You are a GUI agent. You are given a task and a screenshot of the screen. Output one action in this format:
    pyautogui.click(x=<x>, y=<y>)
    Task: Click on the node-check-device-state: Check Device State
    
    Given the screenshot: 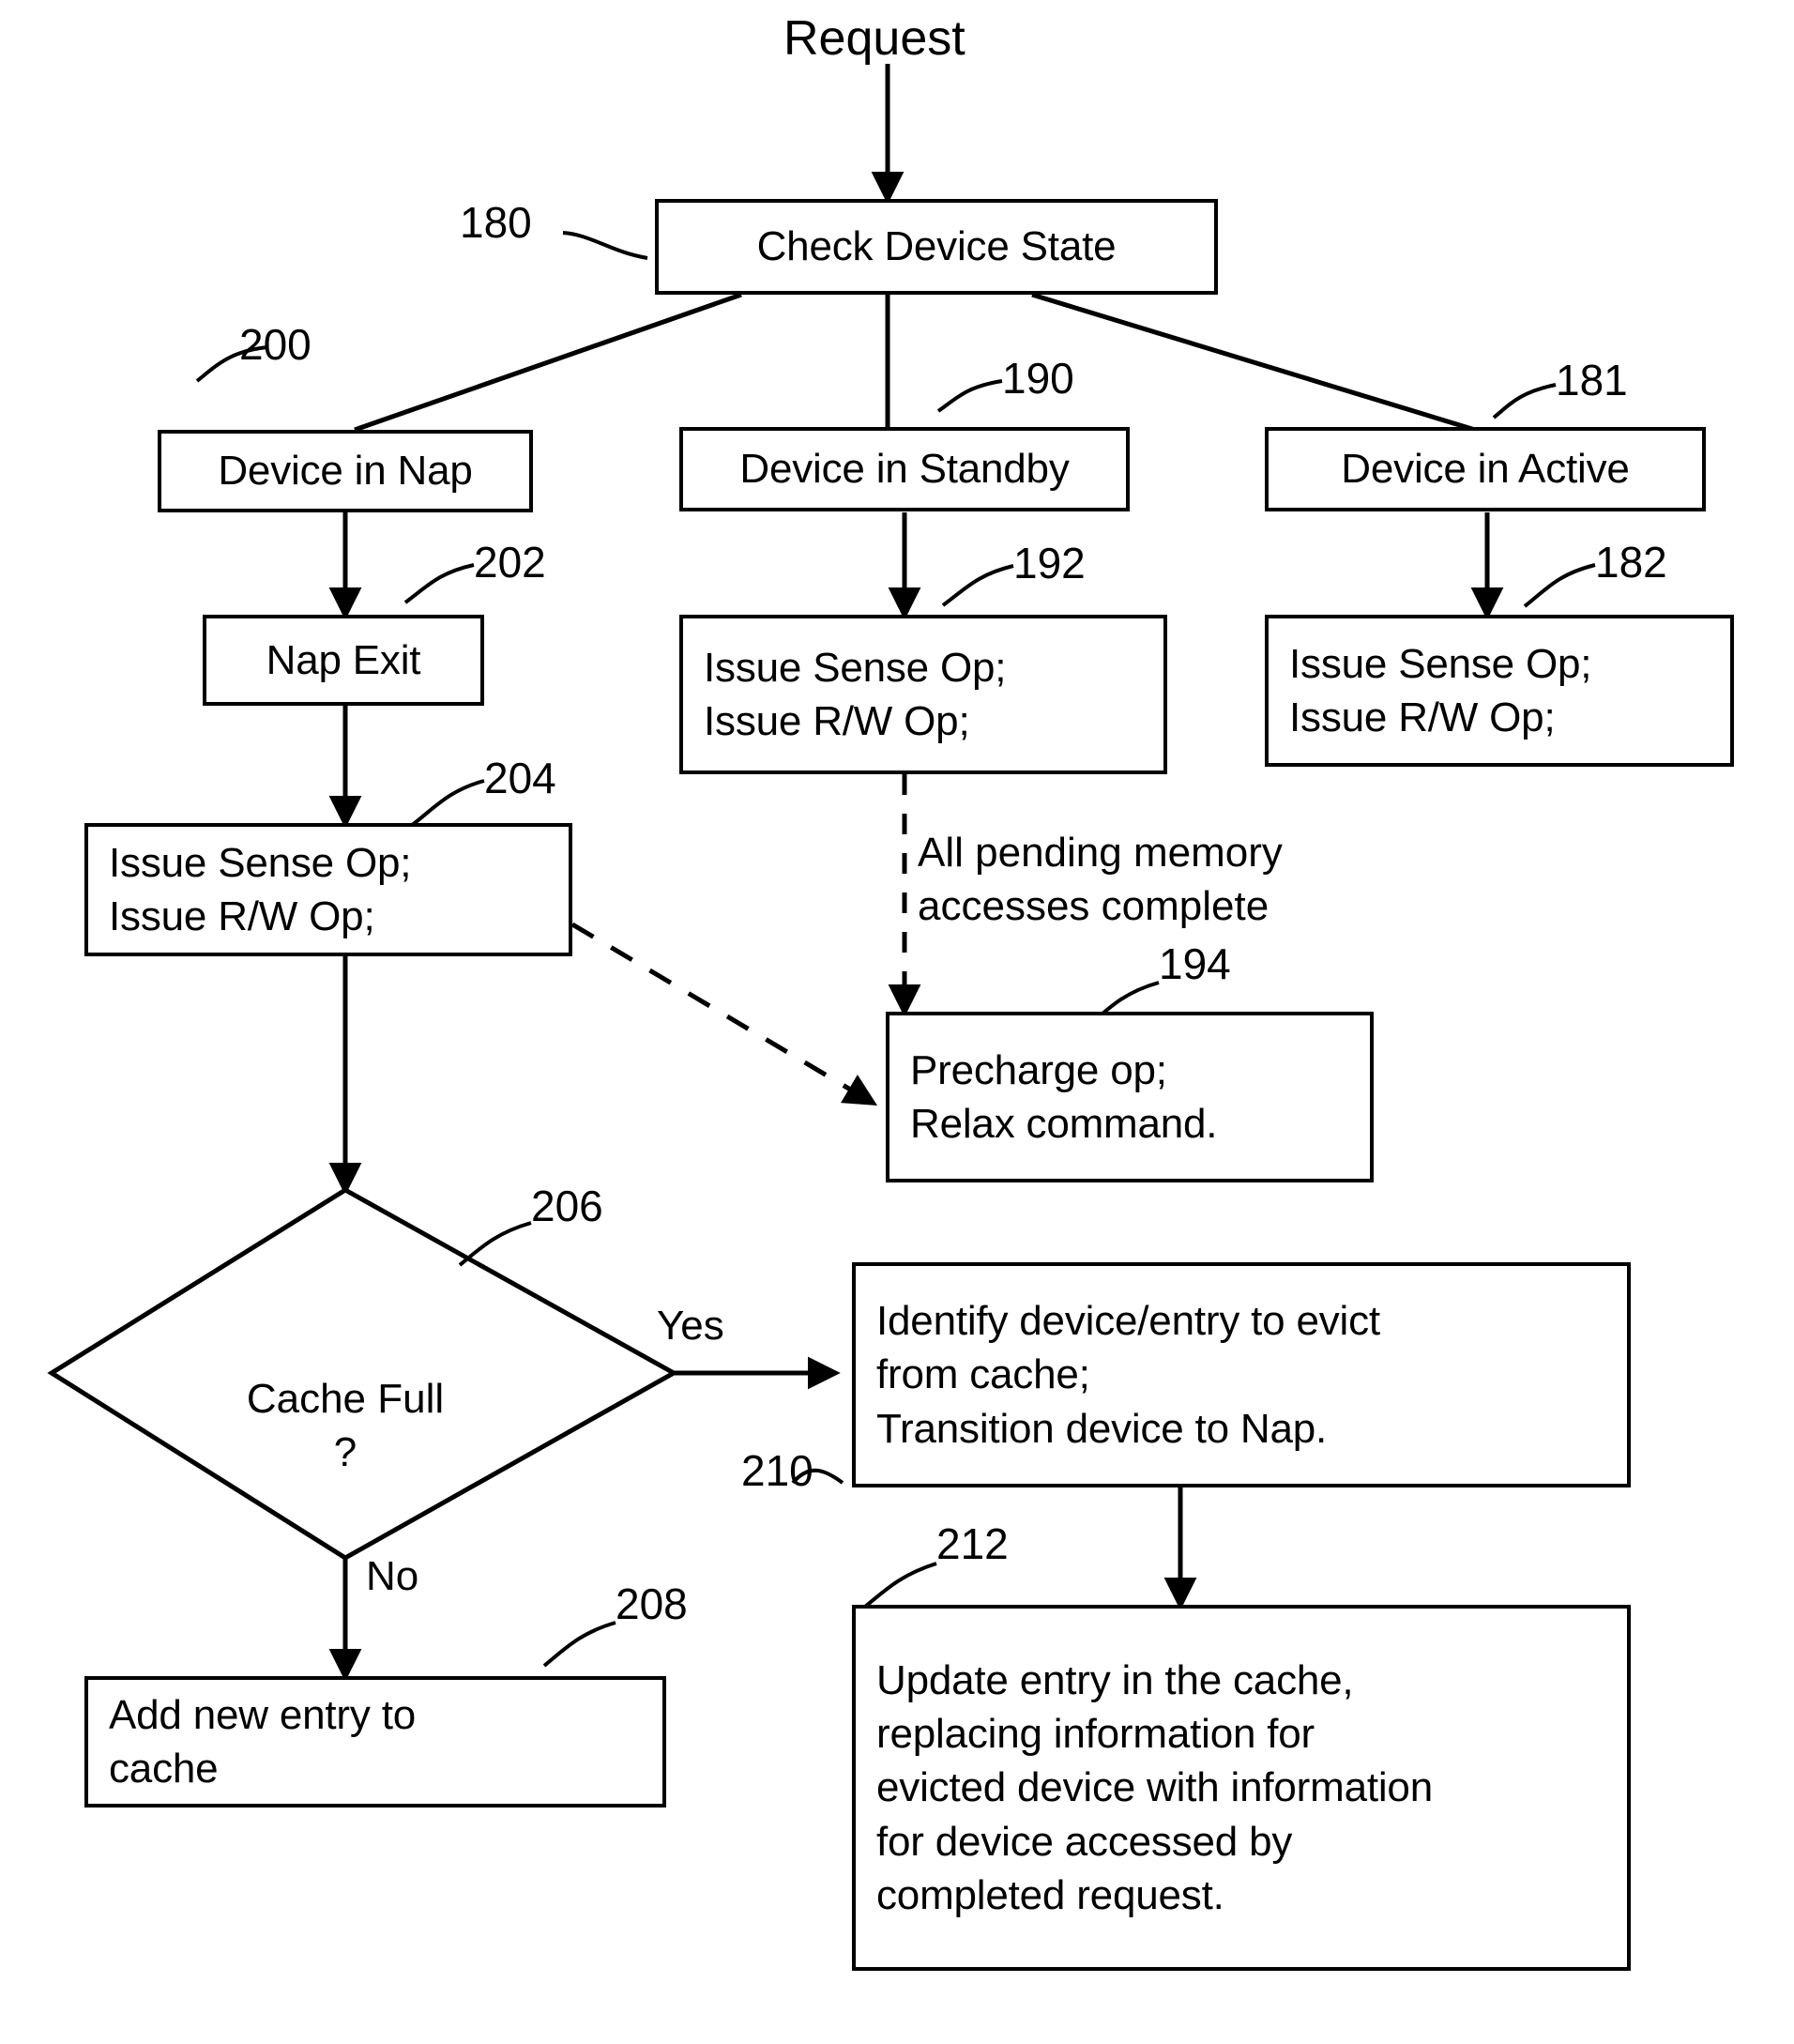 What is the action you would take?
    pyautogui.click(x=937, y=247)
    